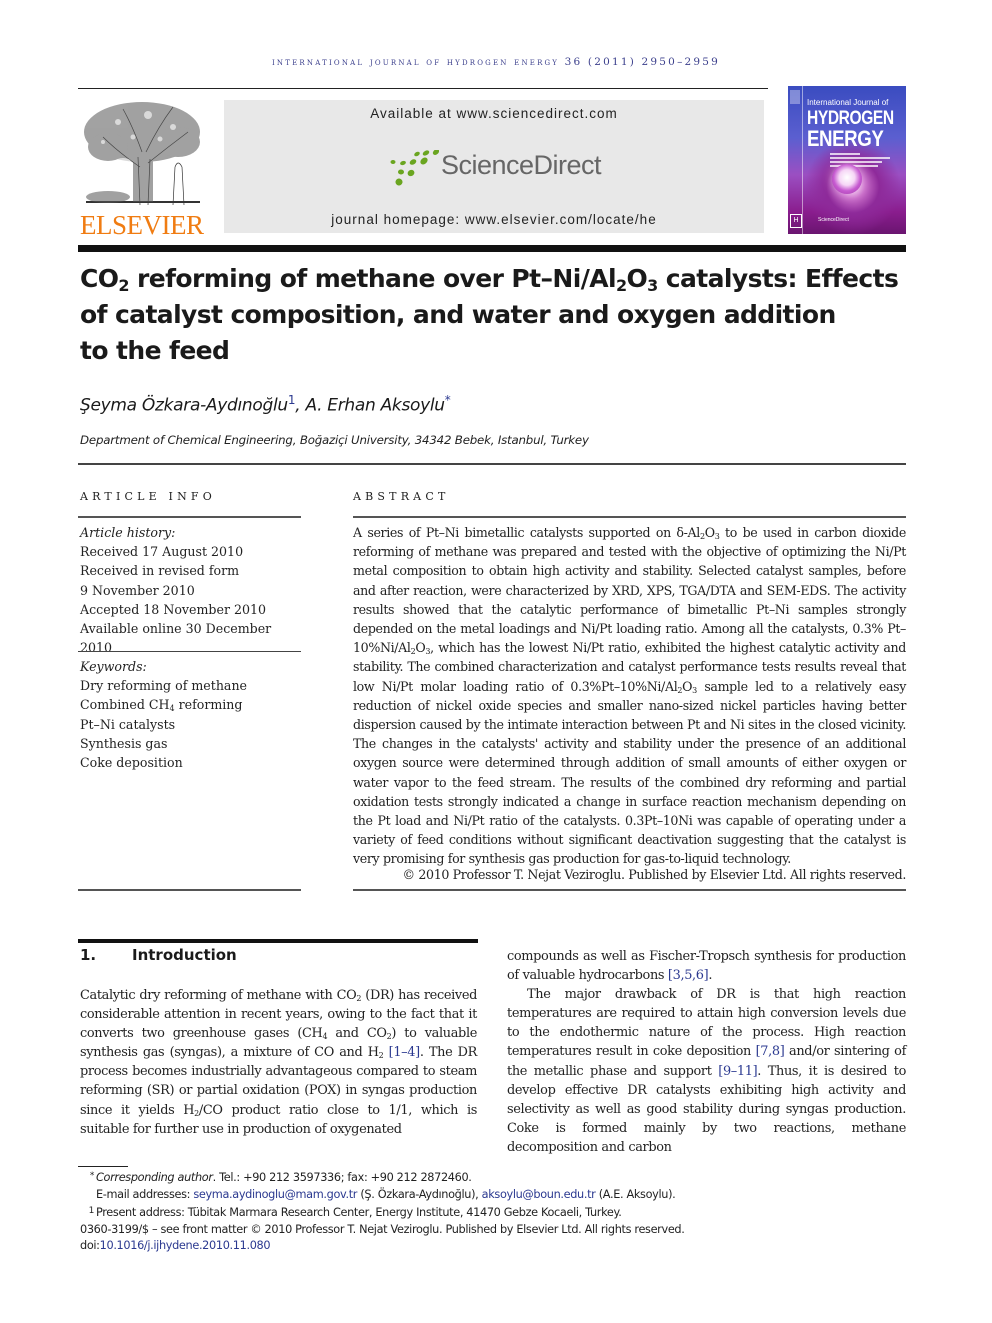 The height and width of the screenshot is (1323, 992). I want to click on citation-link: [9–11], so click(737, 1071).